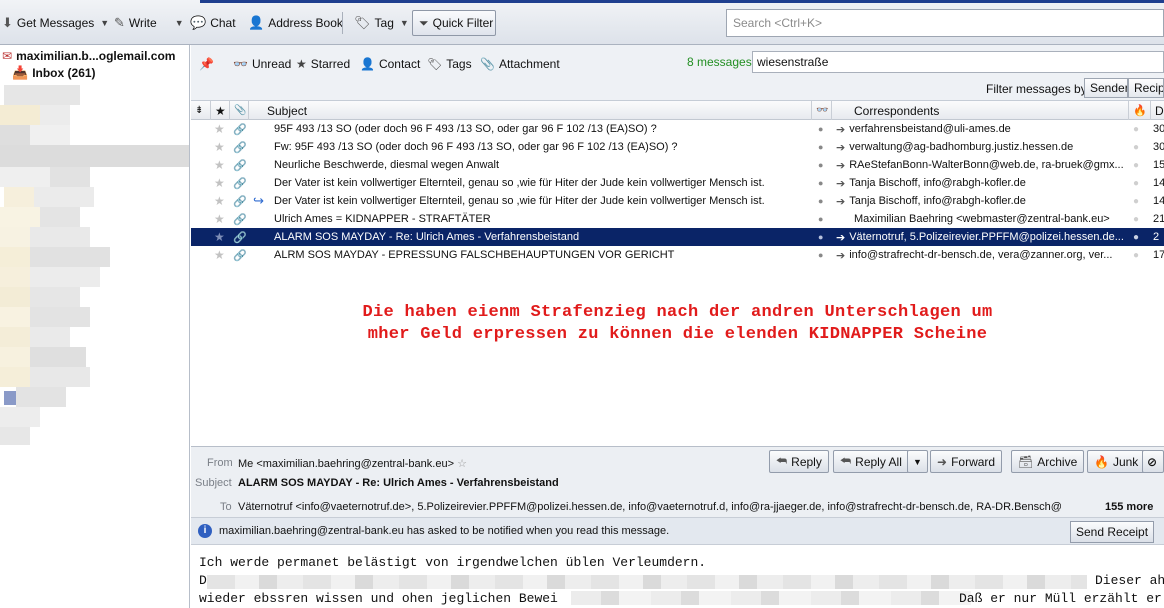 This screenshot has width=1164, height=608. Describe the element at coordinates (799, 461) in the screenshot. I see `reply-button: ⮪ Reply` at that location.